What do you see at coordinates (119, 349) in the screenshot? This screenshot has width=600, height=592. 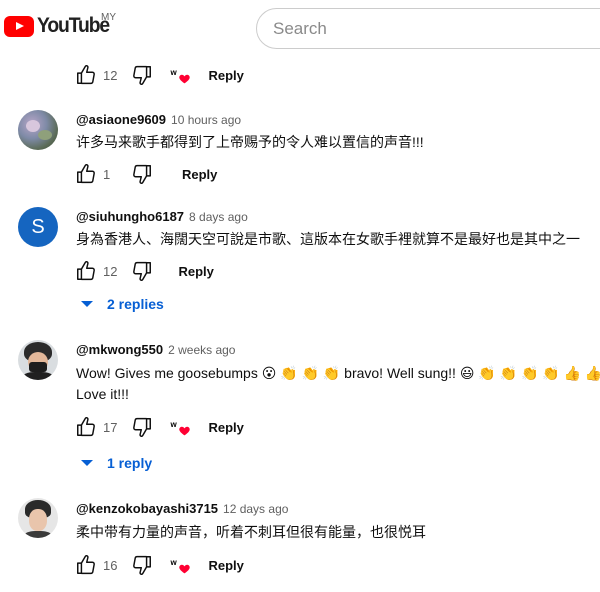 I see `author-name: @mkwong550` at bounding box center [119, 349].